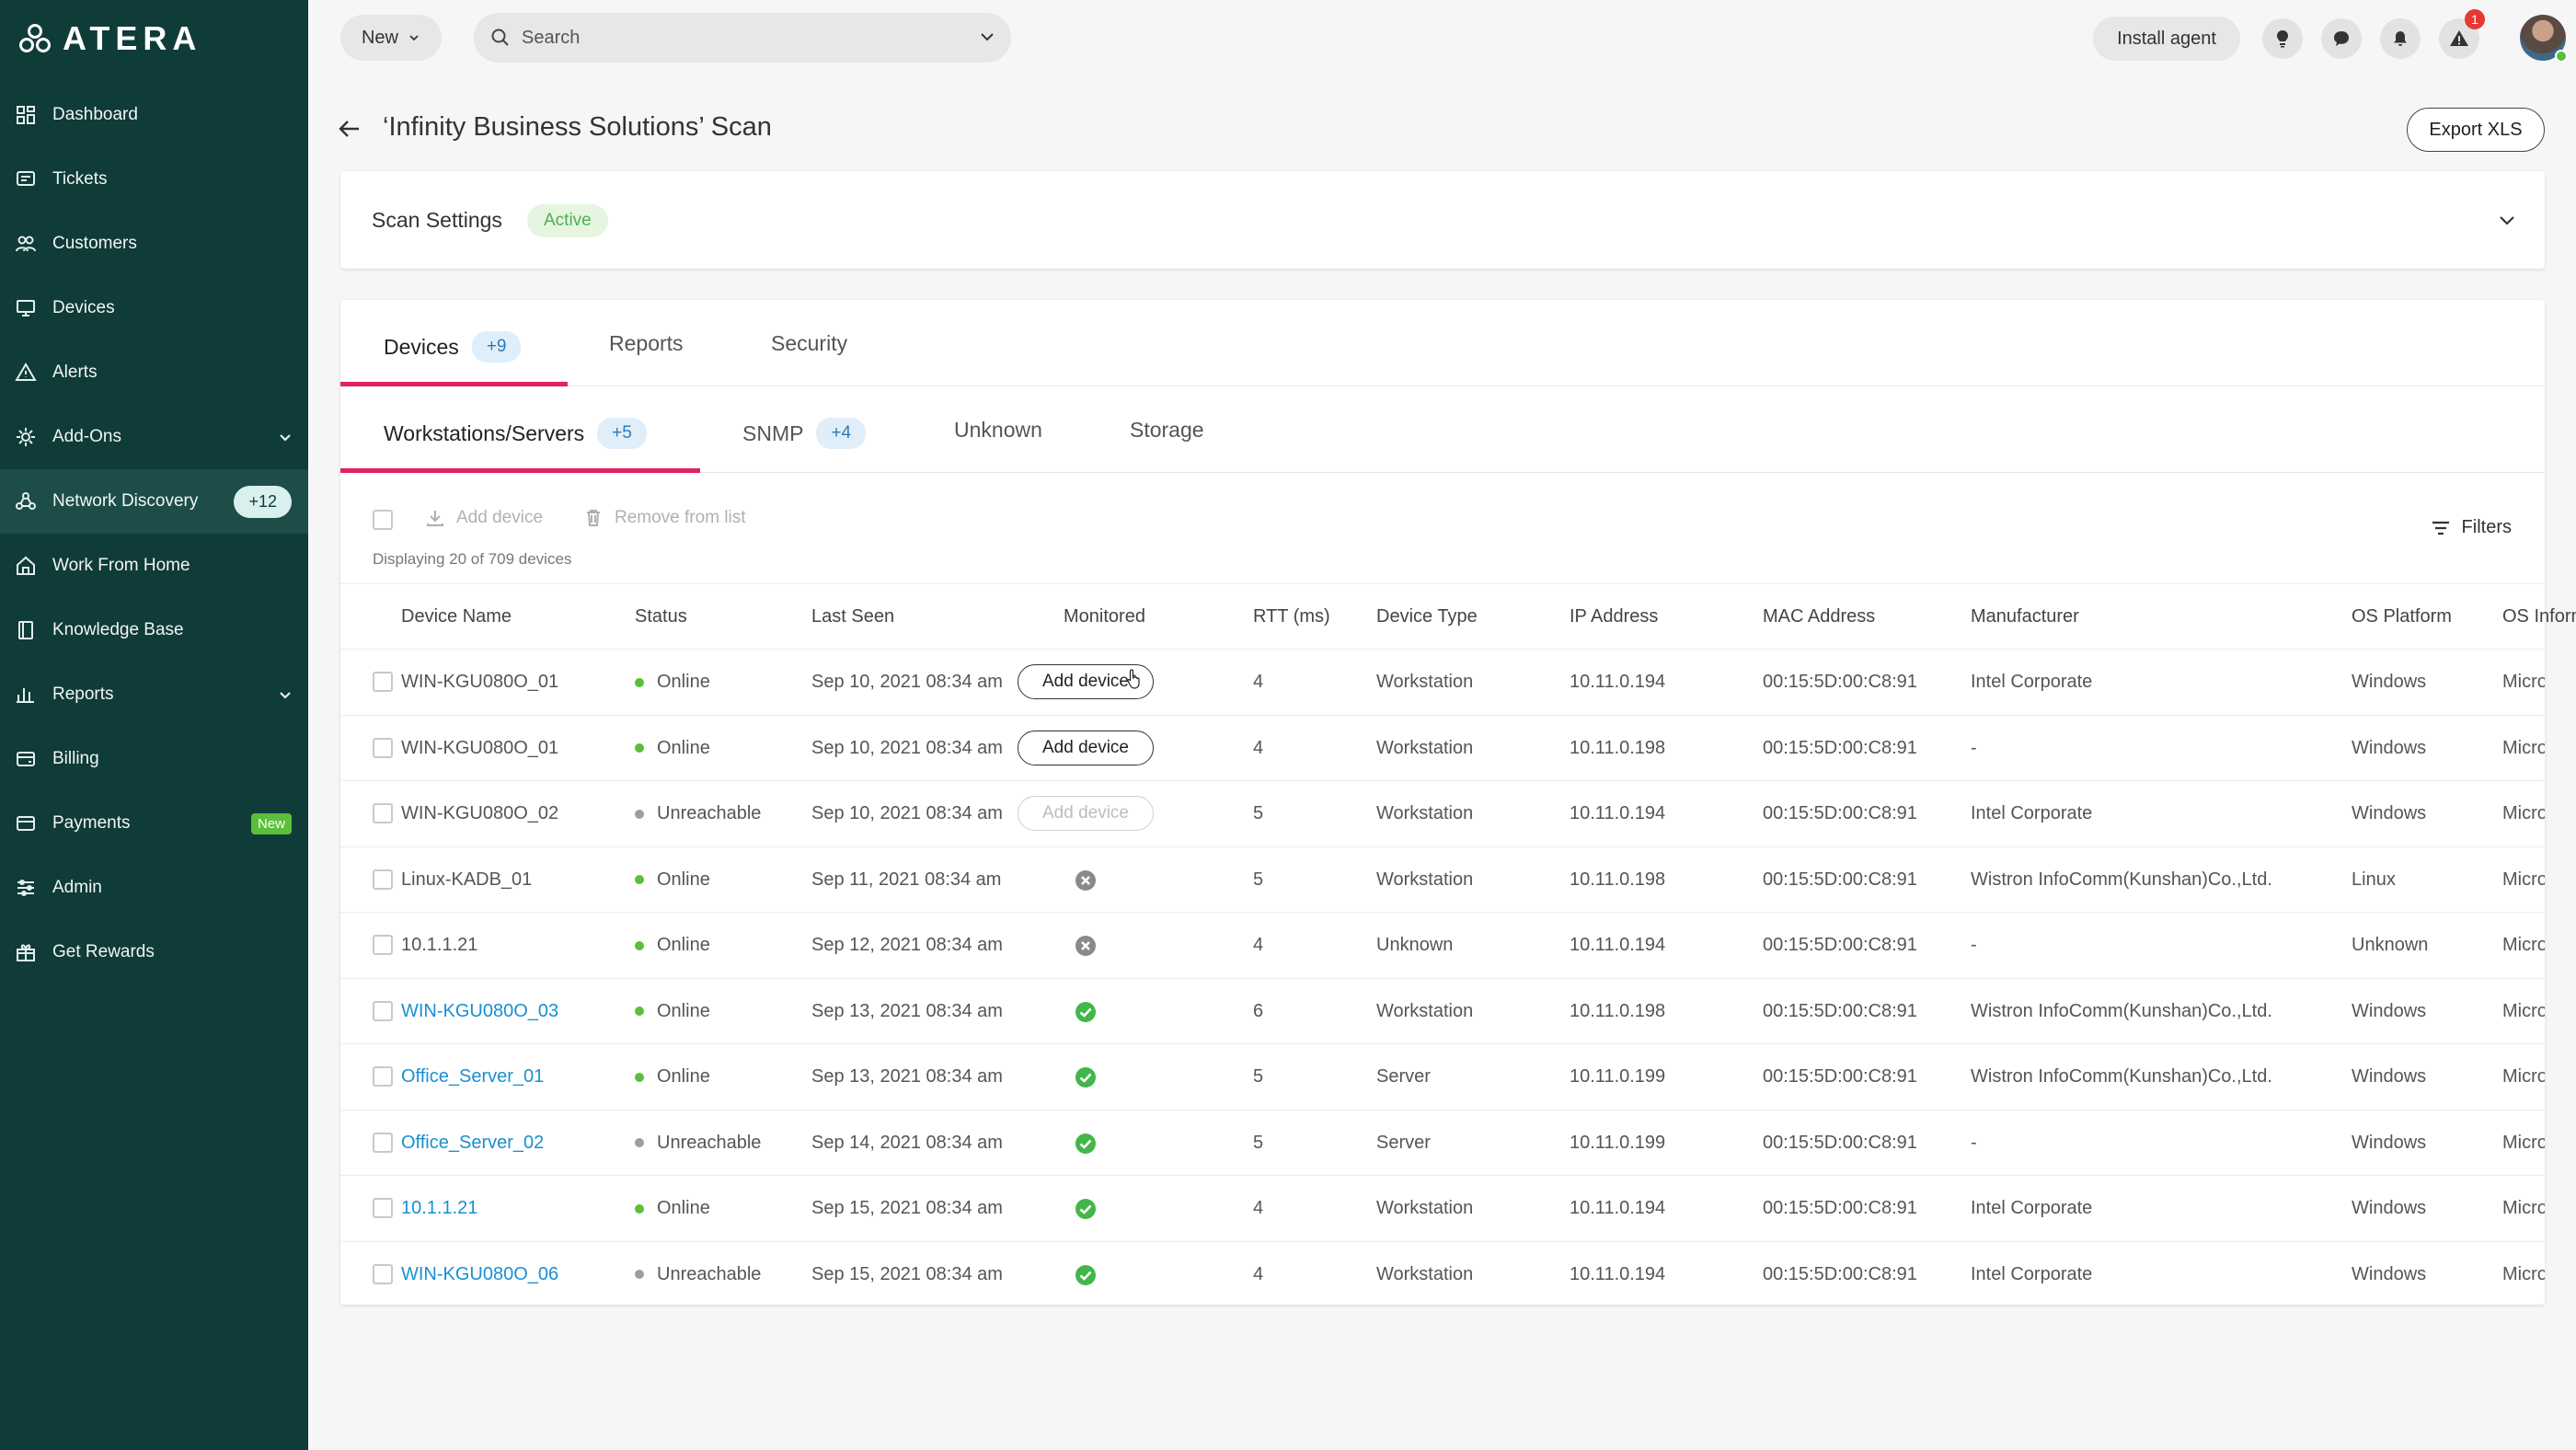  I want to click on sidebar-item-label: Add-Ons, so click(86, 436).